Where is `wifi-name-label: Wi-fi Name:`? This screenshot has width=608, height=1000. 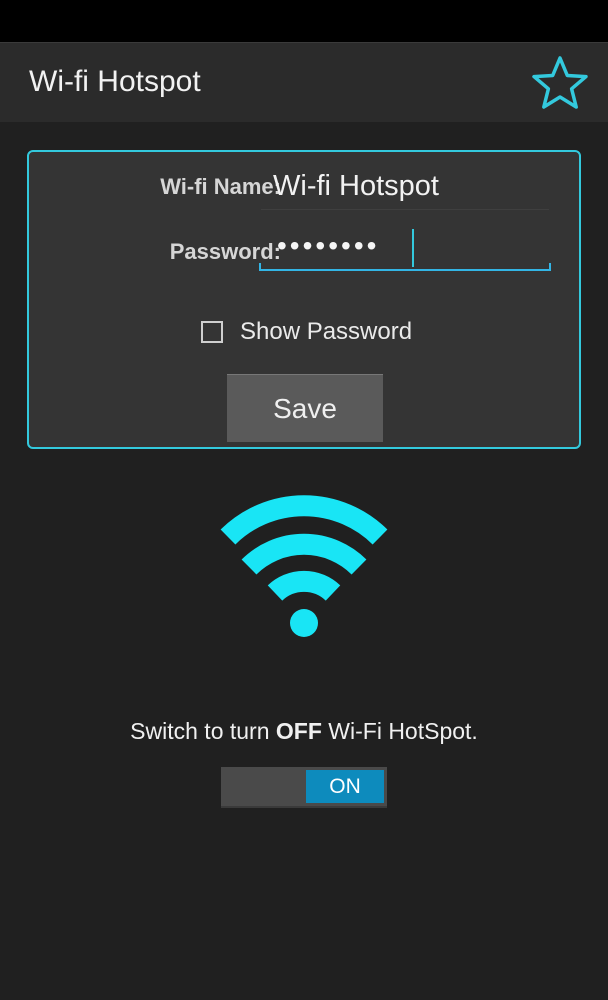
wifi-name-label: Wi-fi Name: is located at coordinates (220, 186).